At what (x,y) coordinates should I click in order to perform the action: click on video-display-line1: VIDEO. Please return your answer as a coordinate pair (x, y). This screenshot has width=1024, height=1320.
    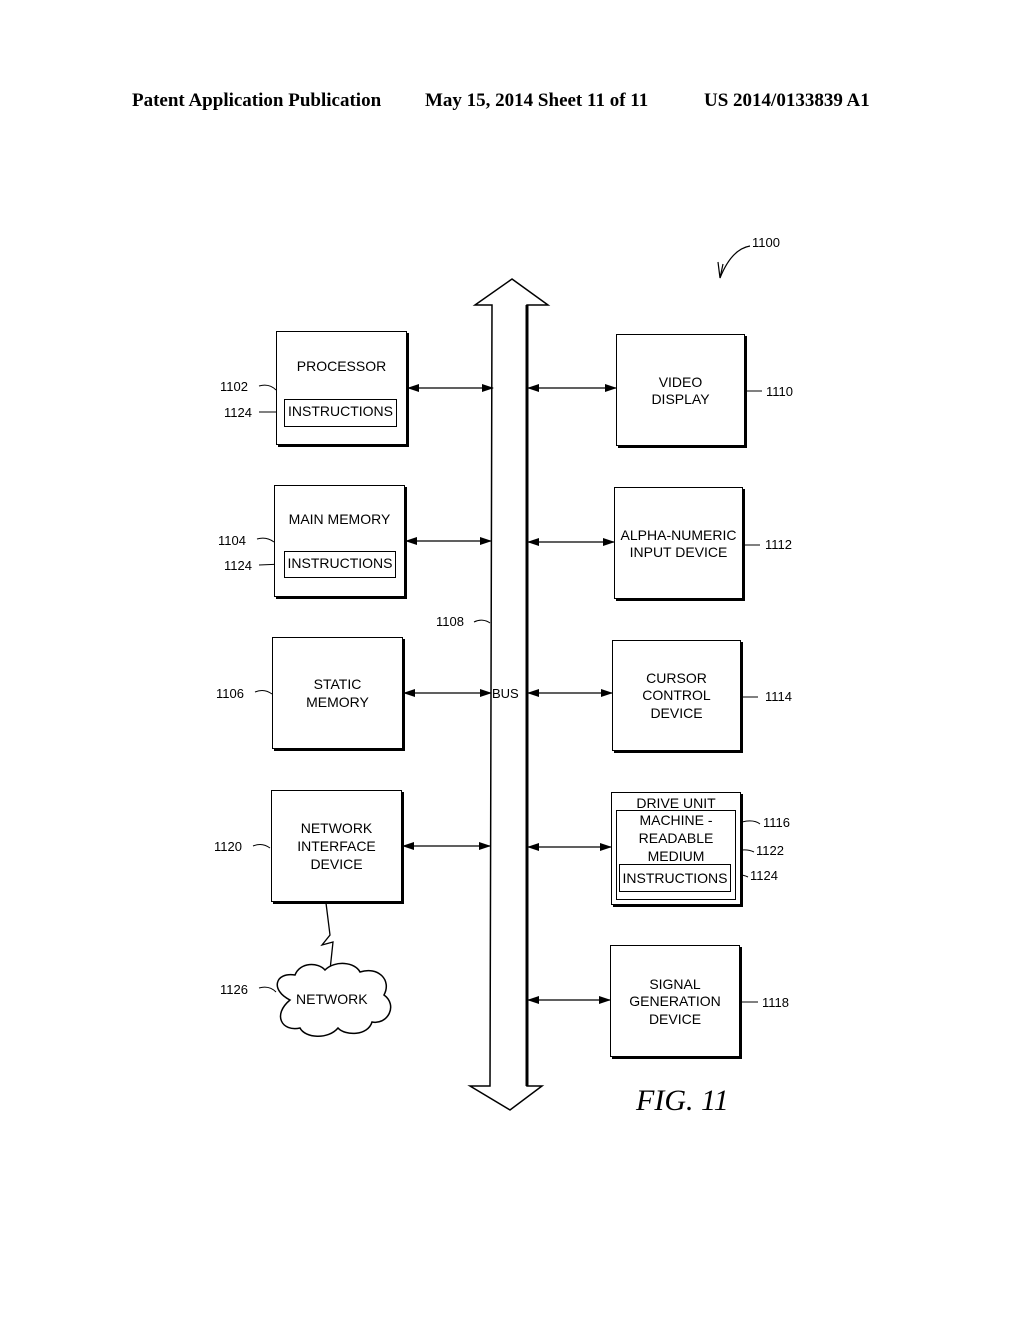
    Looking at the image, I should click on (680, 382).